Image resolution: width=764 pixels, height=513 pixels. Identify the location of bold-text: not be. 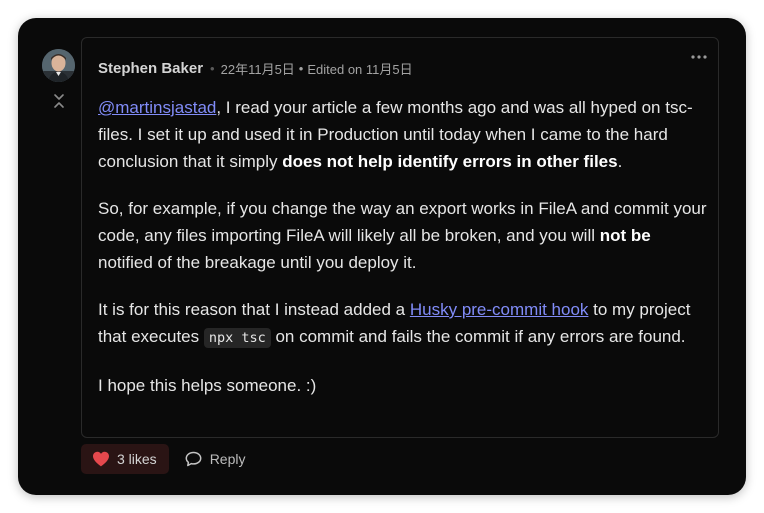
(625, 235).